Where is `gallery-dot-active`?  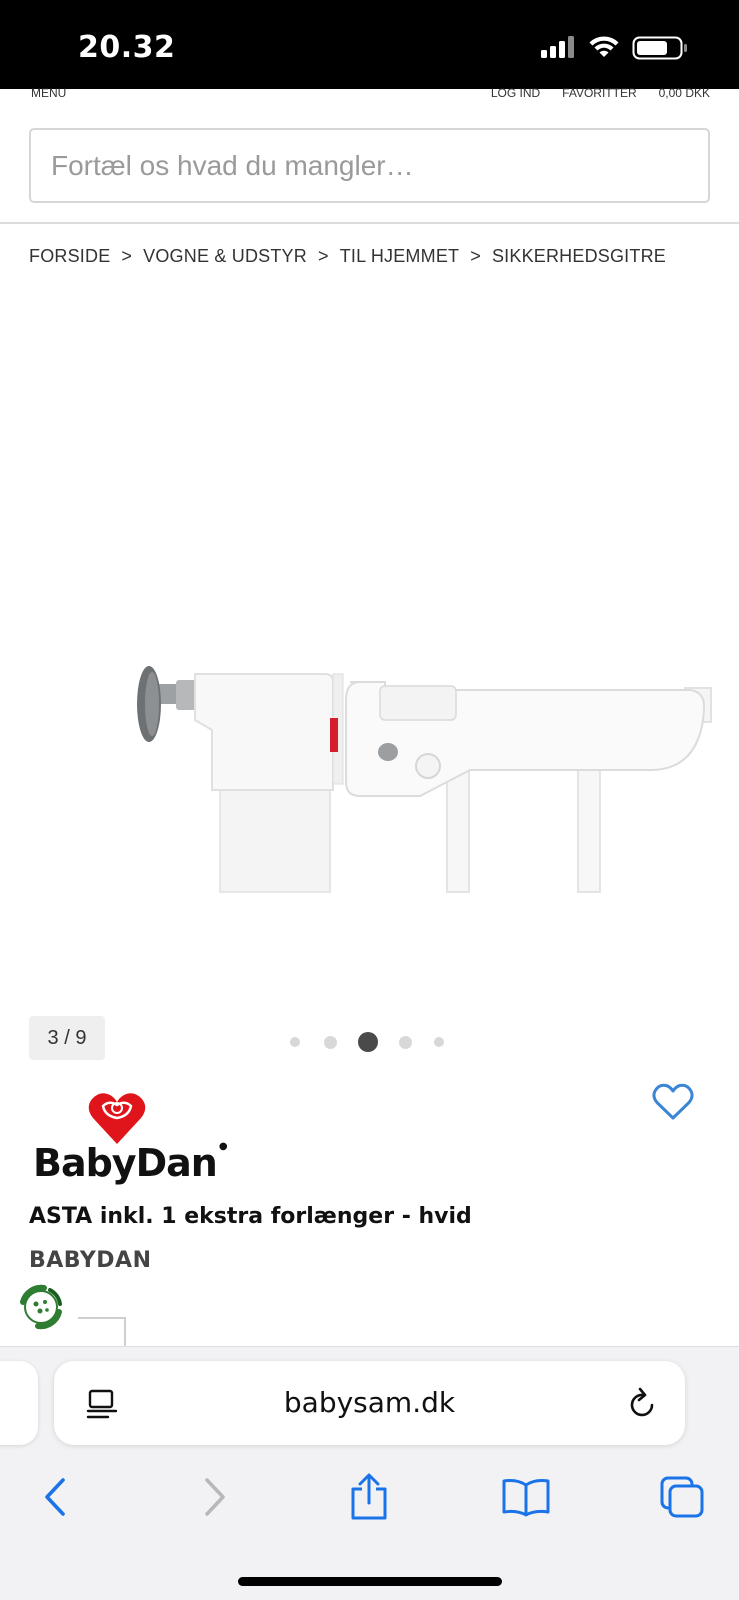 gallery-dot-active is located at coordinates (368, 1042).